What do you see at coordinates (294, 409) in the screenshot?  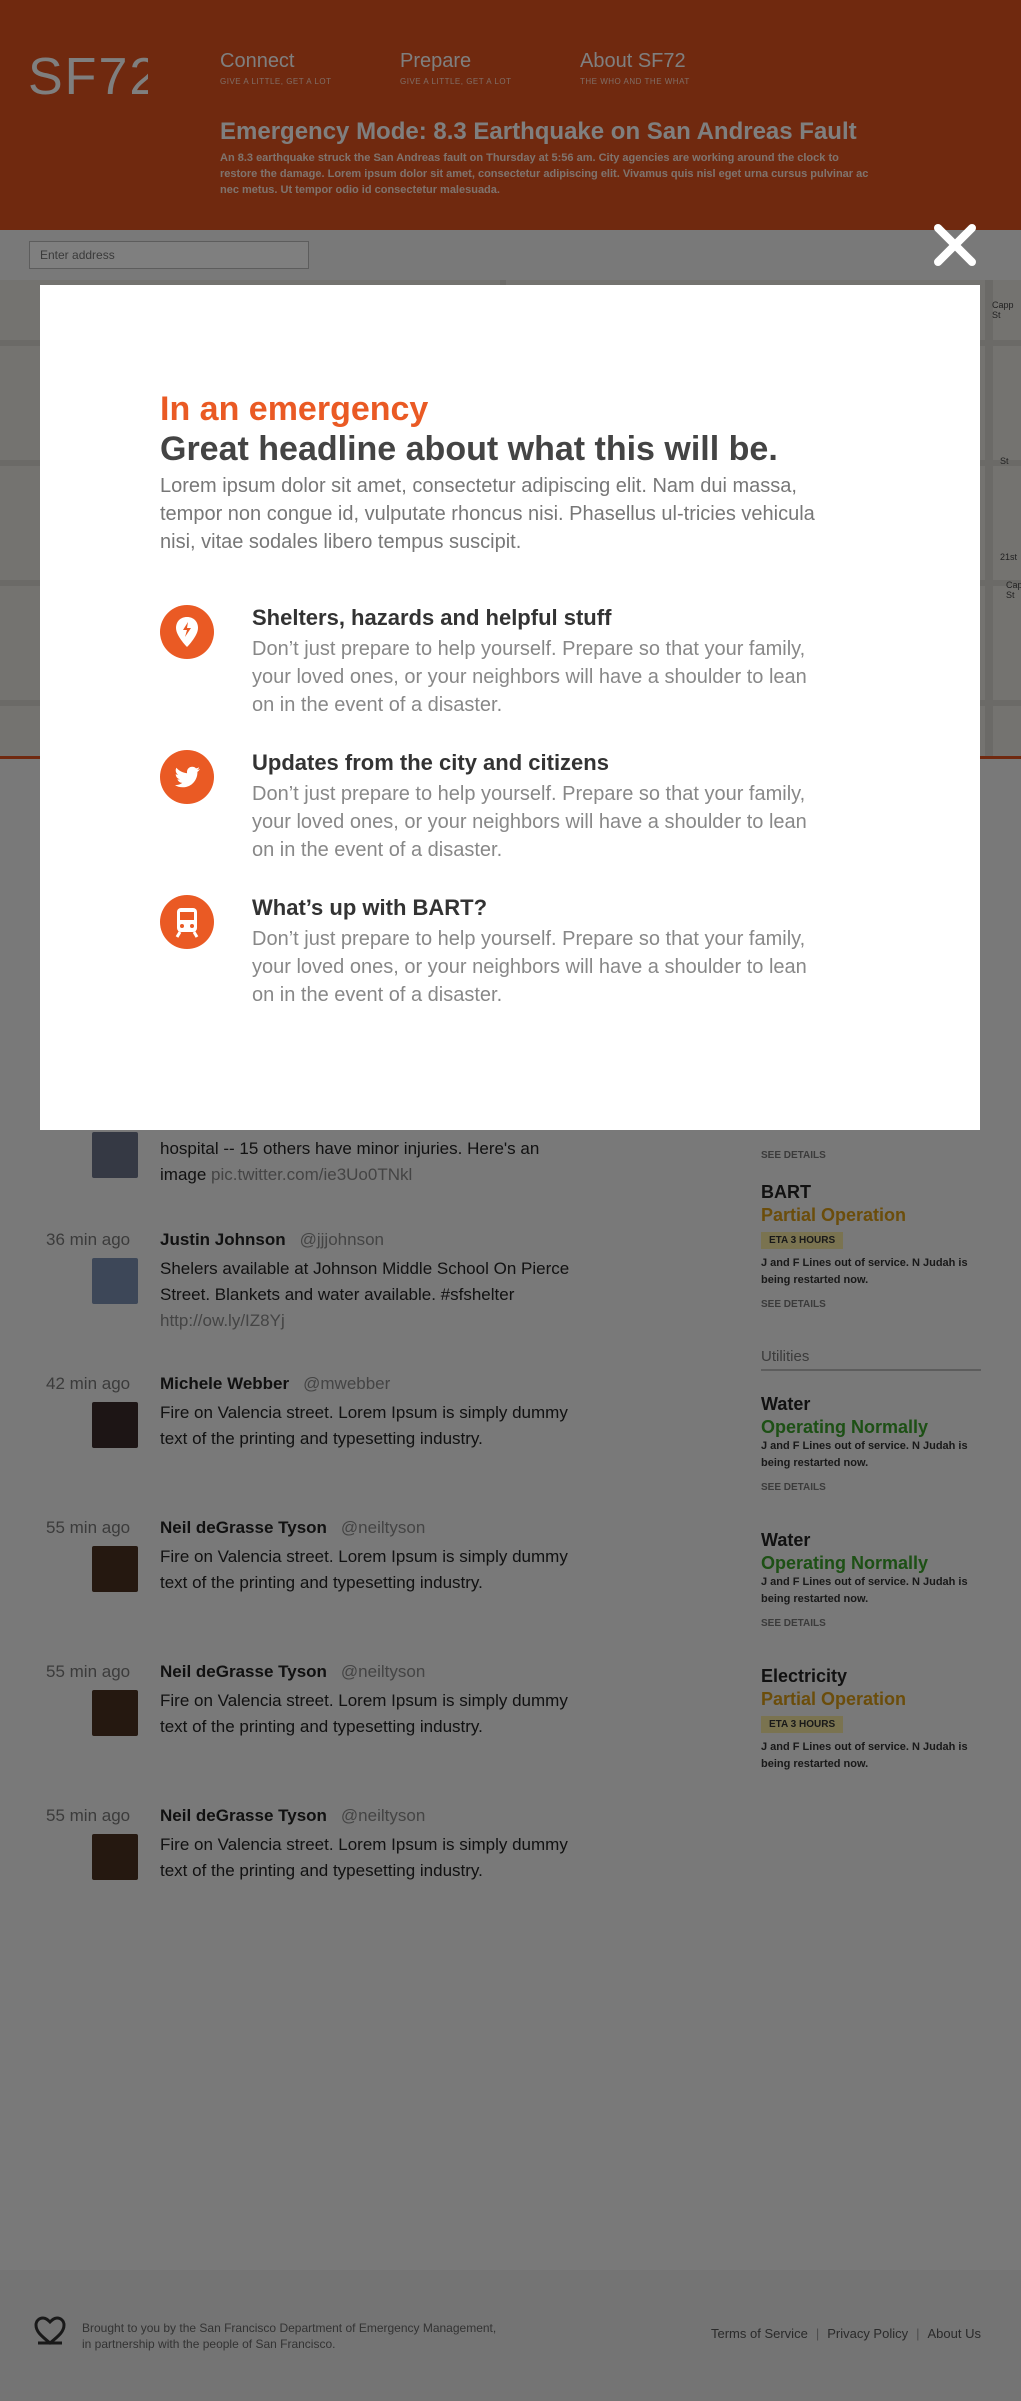 I see `modal-kicker: In an emergency` at bounding box center [294, 409].